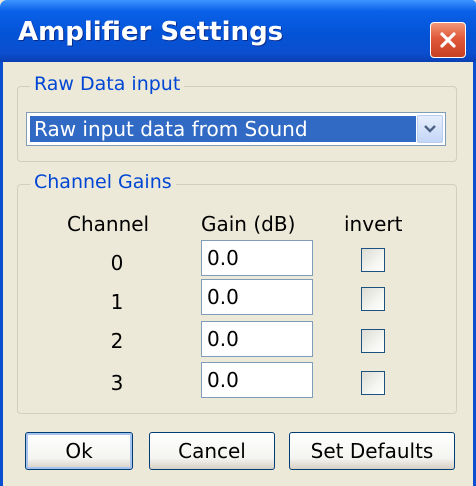  Describe the element at coordinates (212, 451) in the screenshot. I see `cancel-button: Cancel` at that location.